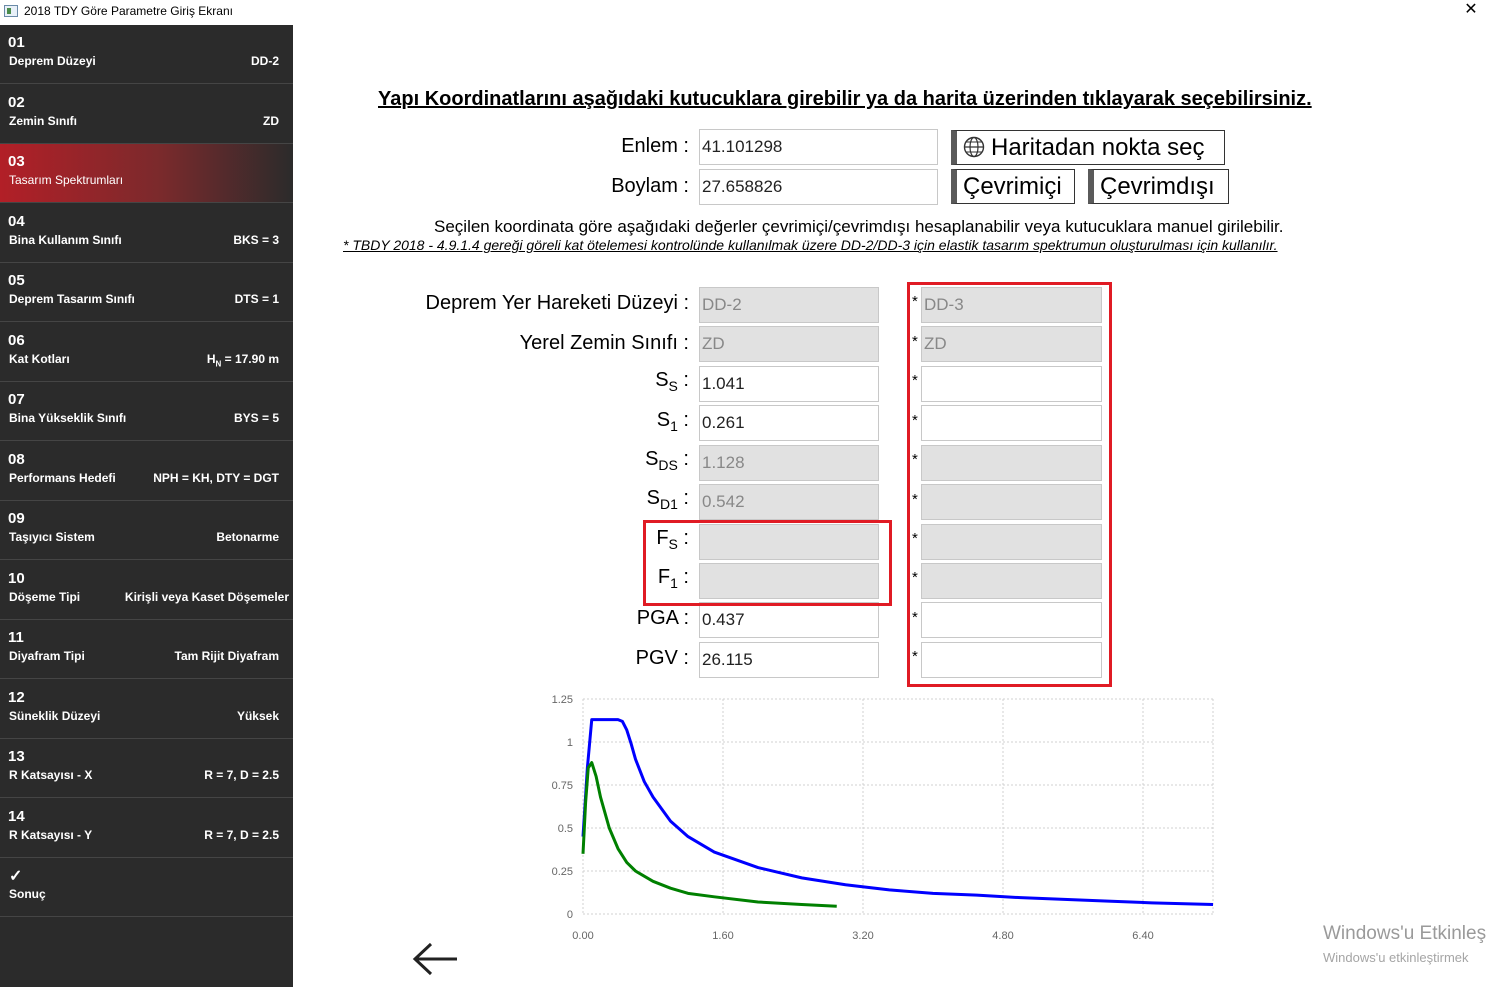  Describe the element at coordinates (562, 872) in the screenshot. I see `chart-ytick-label: 0.25` at that location.